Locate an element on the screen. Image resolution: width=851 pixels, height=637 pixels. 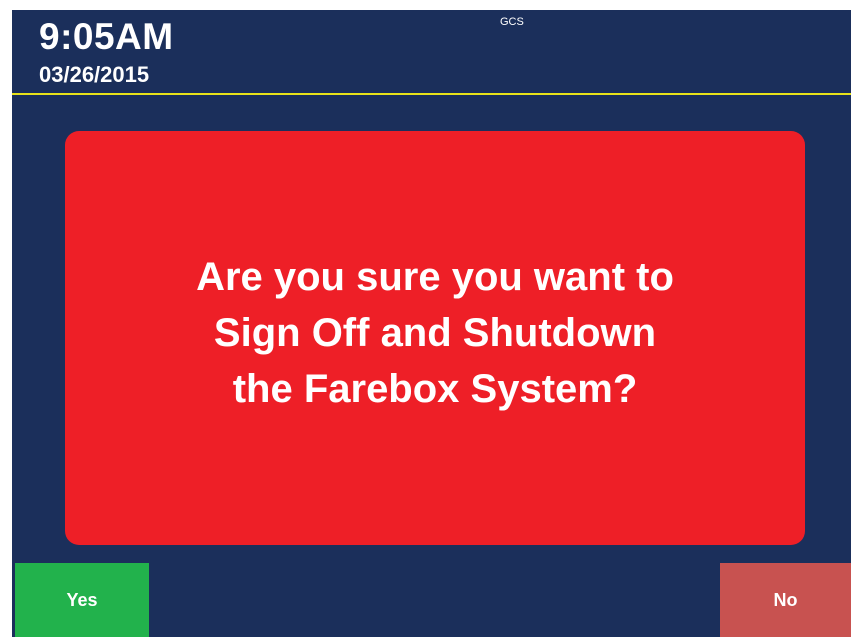
clock-date: 03/26/2015 is located at coordinates (94, 74).